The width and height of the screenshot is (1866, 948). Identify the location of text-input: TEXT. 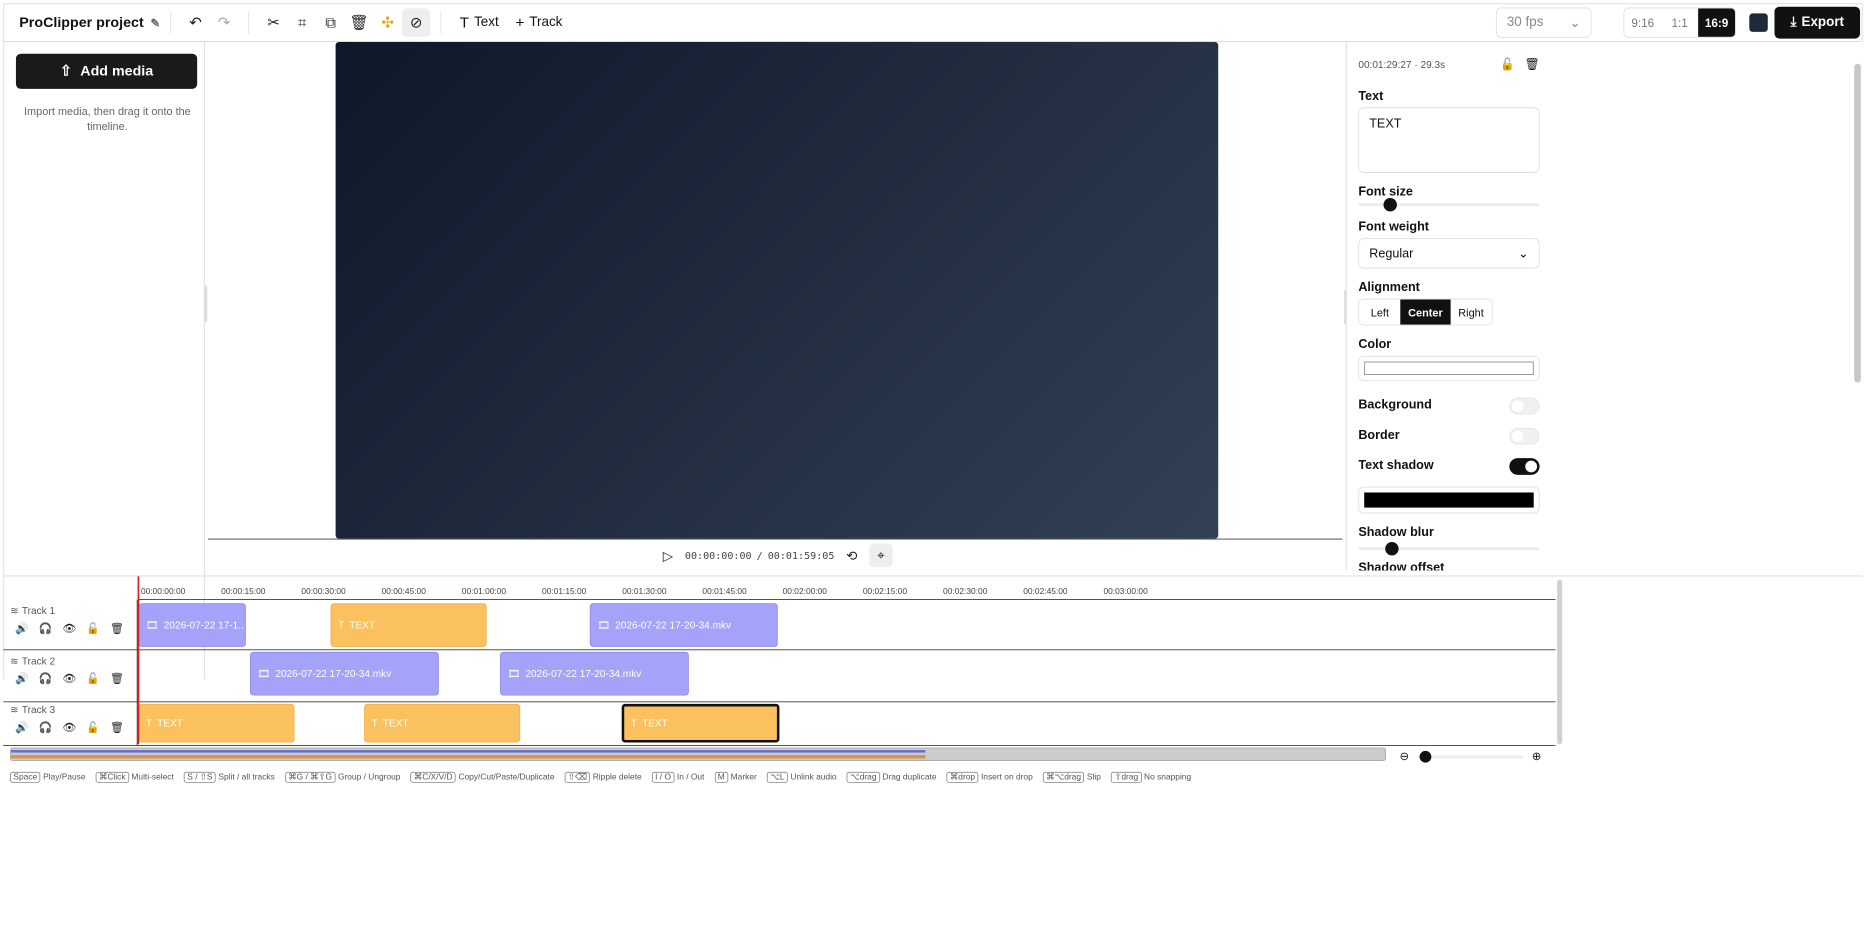
(1449, 140).